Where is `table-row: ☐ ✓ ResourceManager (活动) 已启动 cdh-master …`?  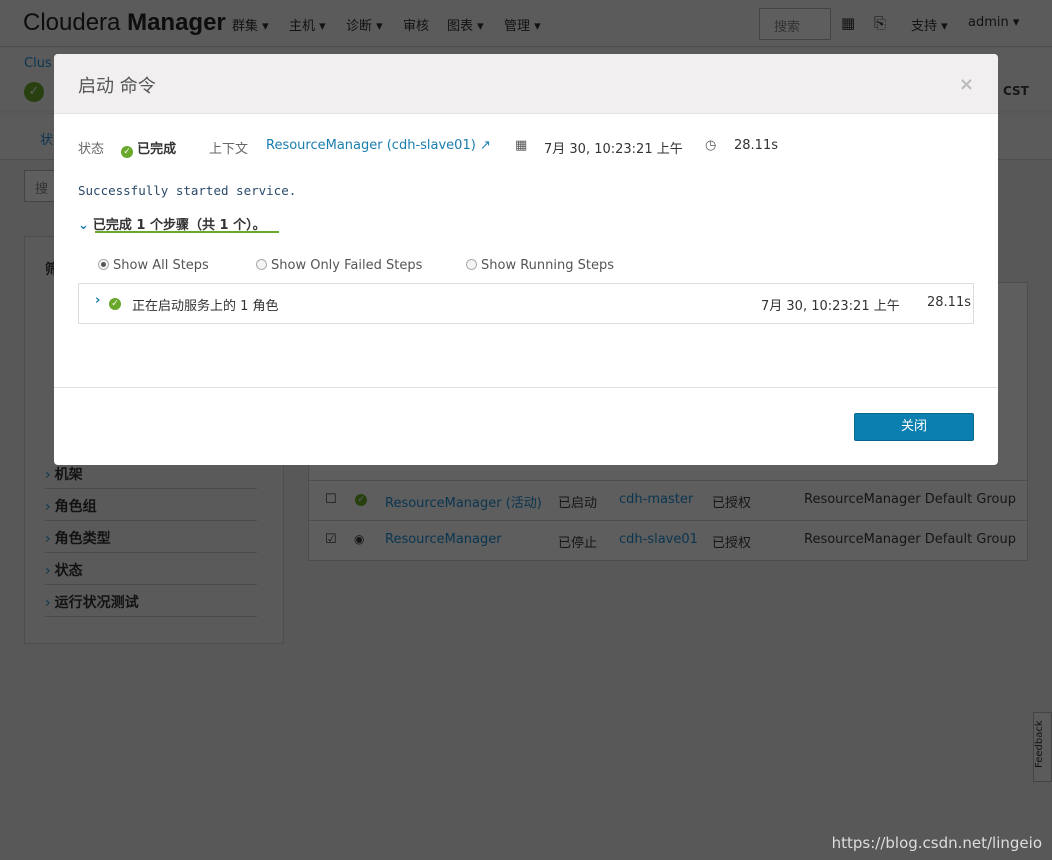
table-row: ☐ ✓ ResourceManager (活动) 已启动 cdh-master … is located at coordinates (668, 500).